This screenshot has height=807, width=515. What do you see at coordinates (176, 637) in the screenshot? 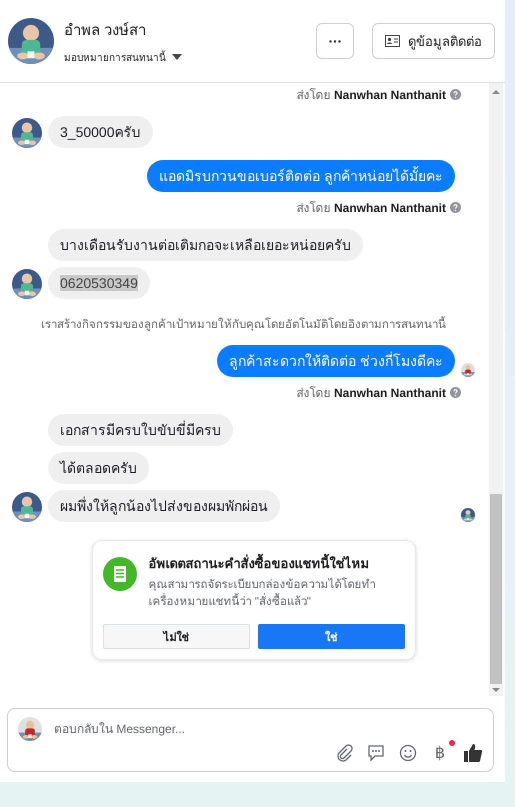
I see `decline-button: ไม่ใช่` at bounding box center [176, 637].